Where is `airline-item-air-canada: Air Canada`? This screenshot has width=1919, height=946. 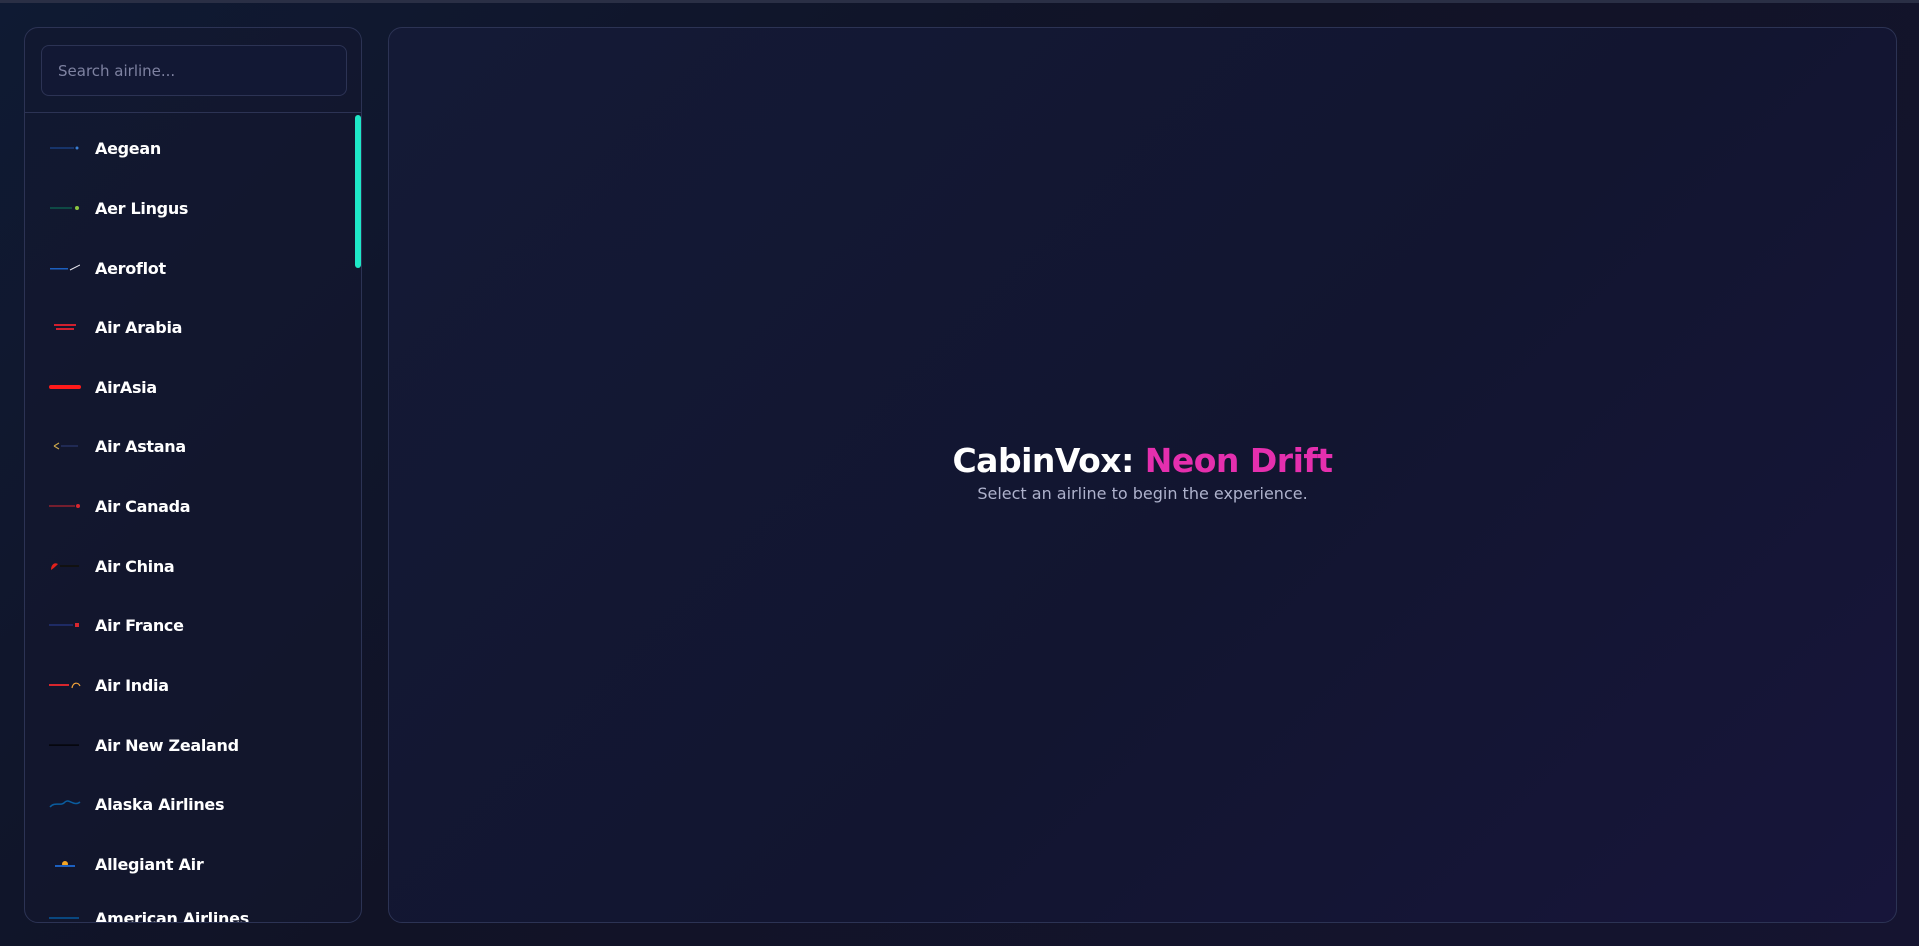
airline-item-air-canada: Air Canada is located at coordinates (190, 506).